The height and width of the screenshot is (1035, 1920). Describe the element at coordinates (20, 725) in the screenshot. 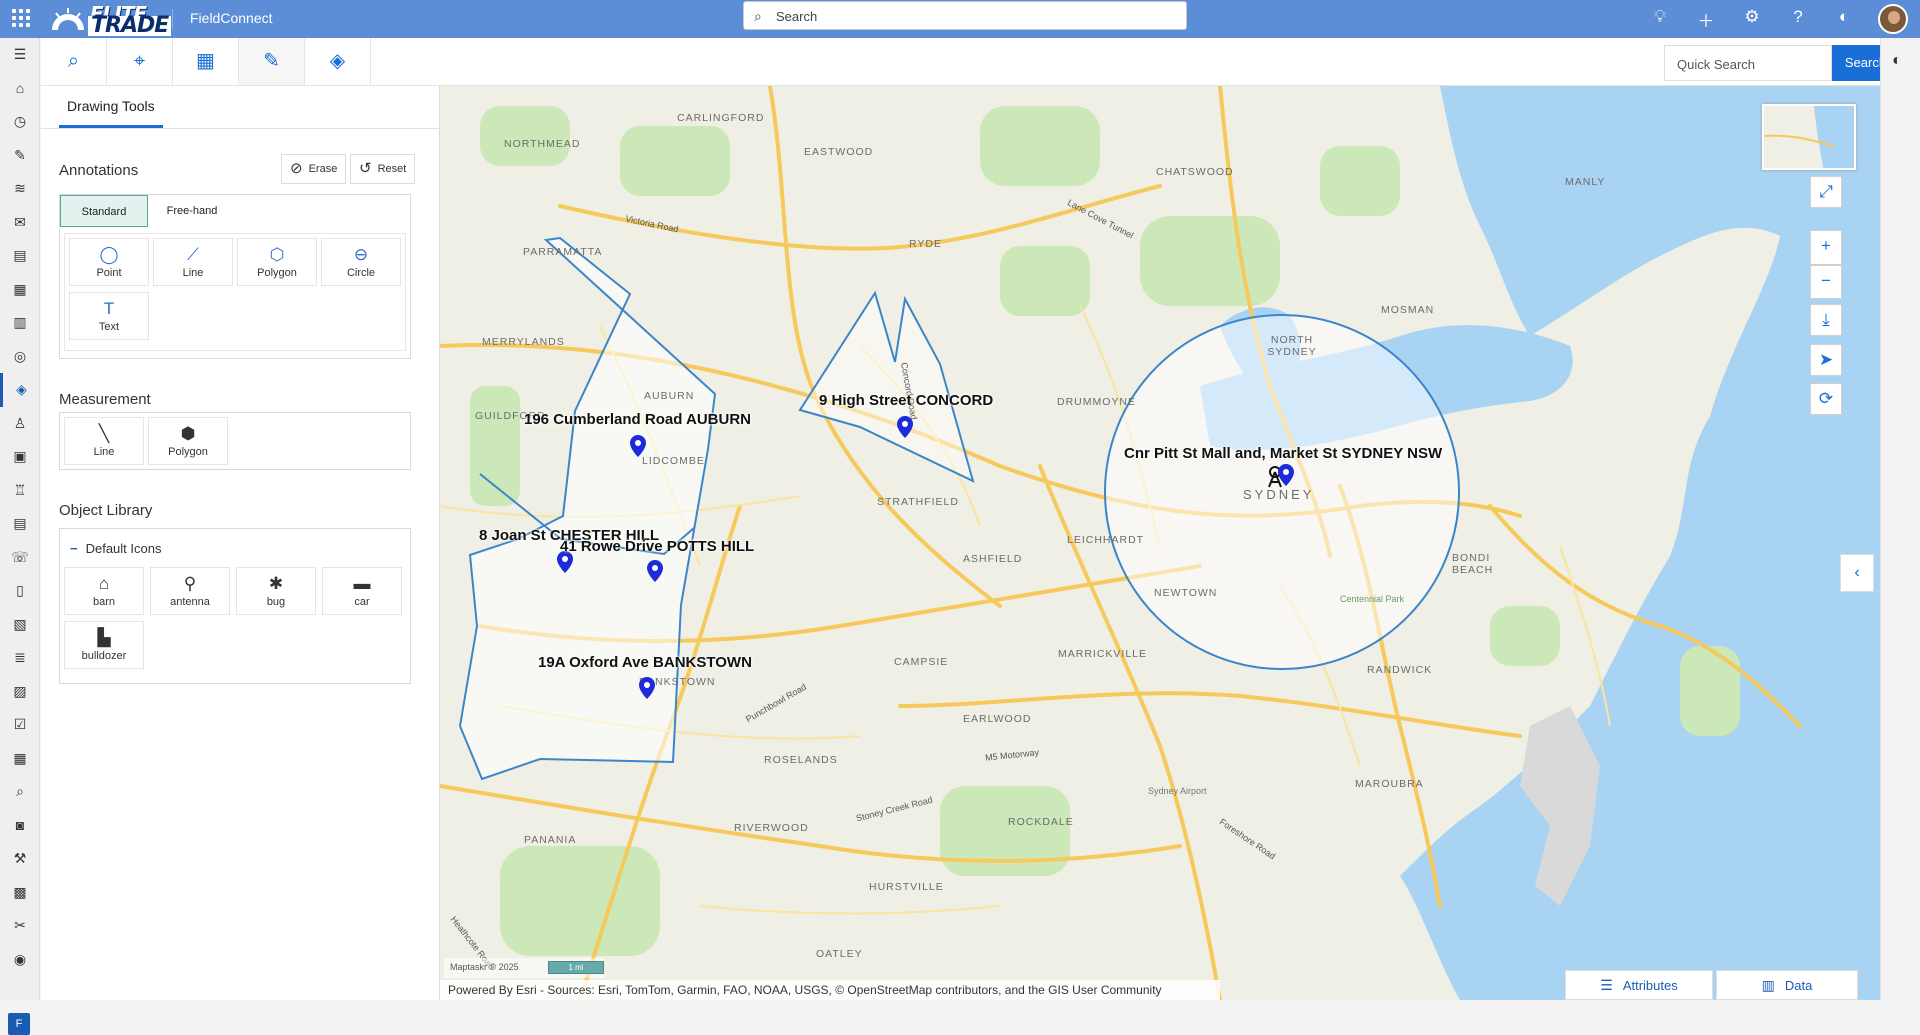

I see `checklist-icon: ☑` at that location.